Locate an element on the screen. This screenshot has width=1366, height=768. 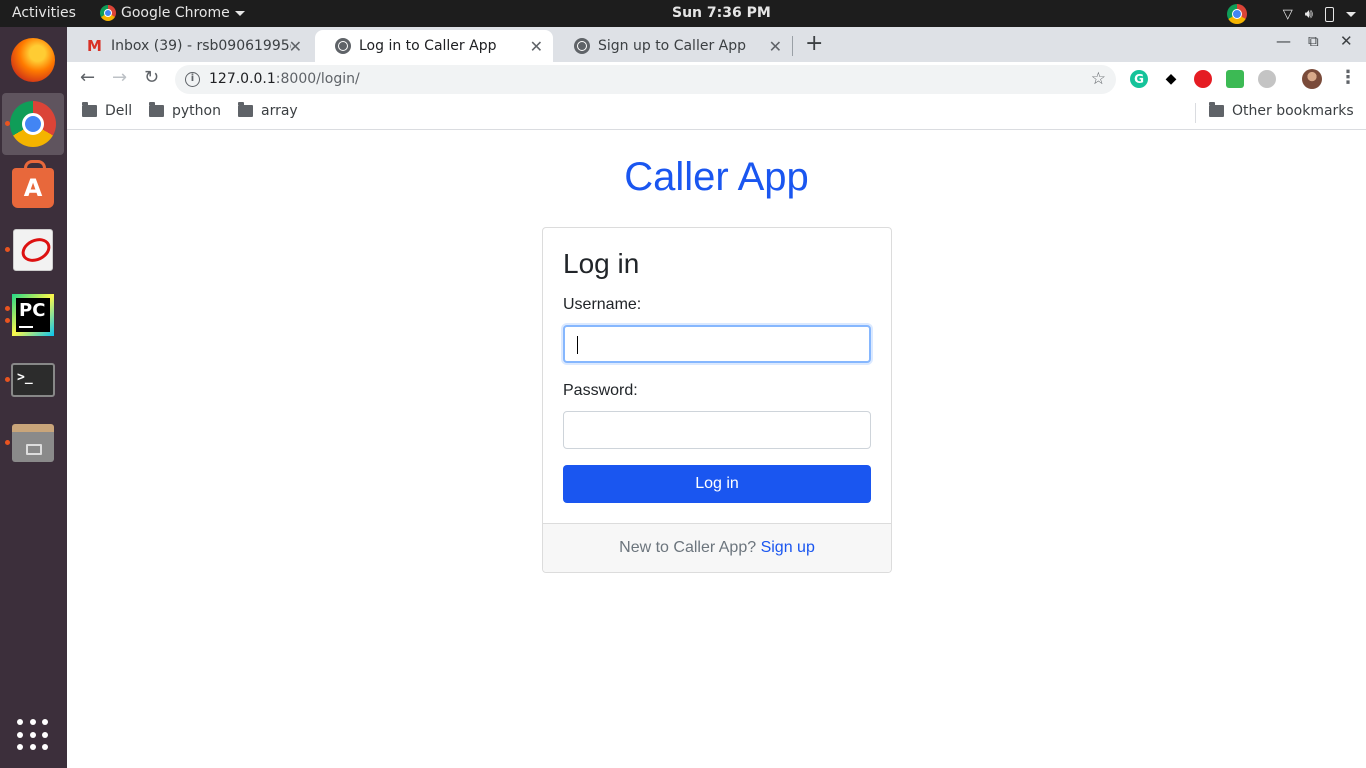
firefox-icon is located at coordinates (33, 60).